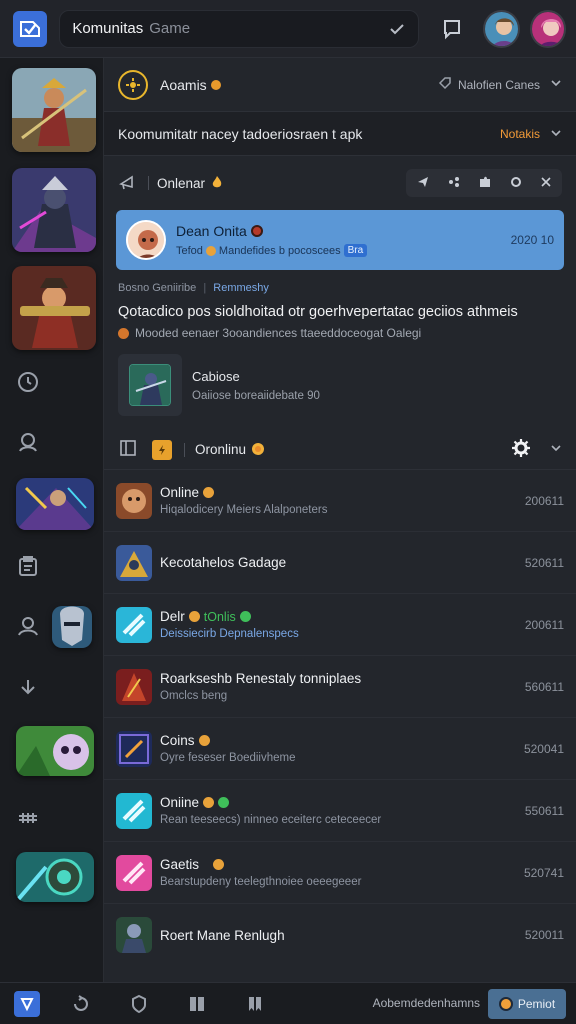 The image size is (576, 1024). I want to click on list-header-label: Oronlinu, so click(221, 449).